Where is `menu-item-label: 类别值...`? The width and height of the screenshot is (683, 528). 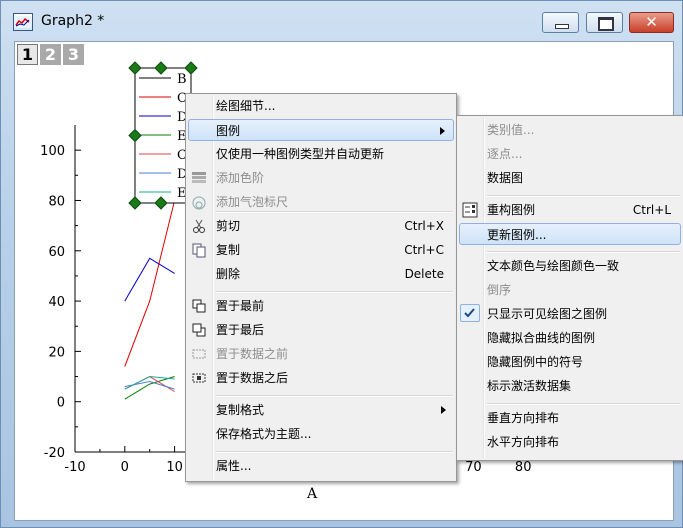
menu-item-label: 类别值... is located at coordinates (511, 130).